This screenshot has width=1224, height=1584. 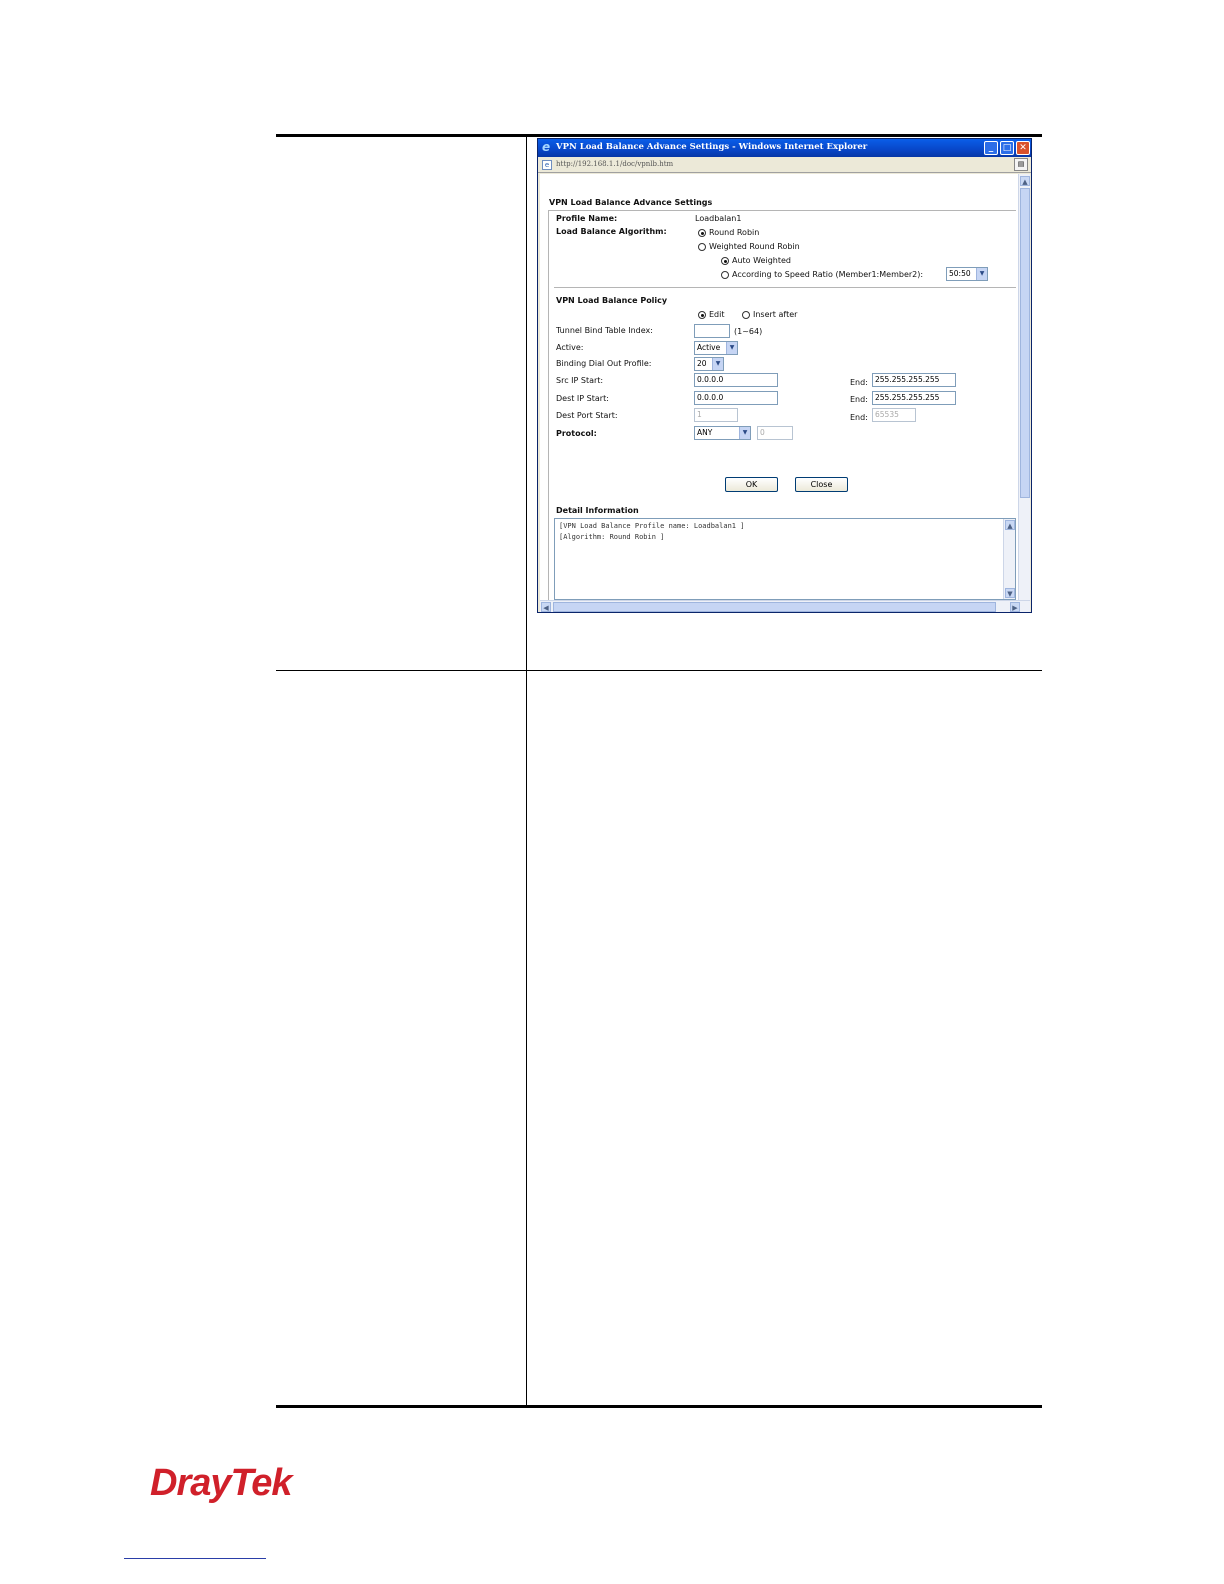 What do you see at coordinates (546, 607) in the screenshot?
I see `scroll-left-icon: ◀` at bounding box center [546, 607].